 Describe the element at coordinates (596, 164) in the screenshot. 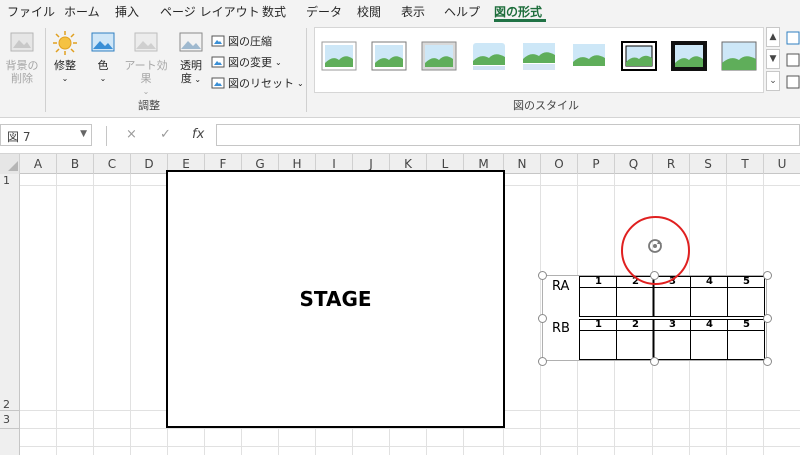

I see `column-header-p: P` at that location.